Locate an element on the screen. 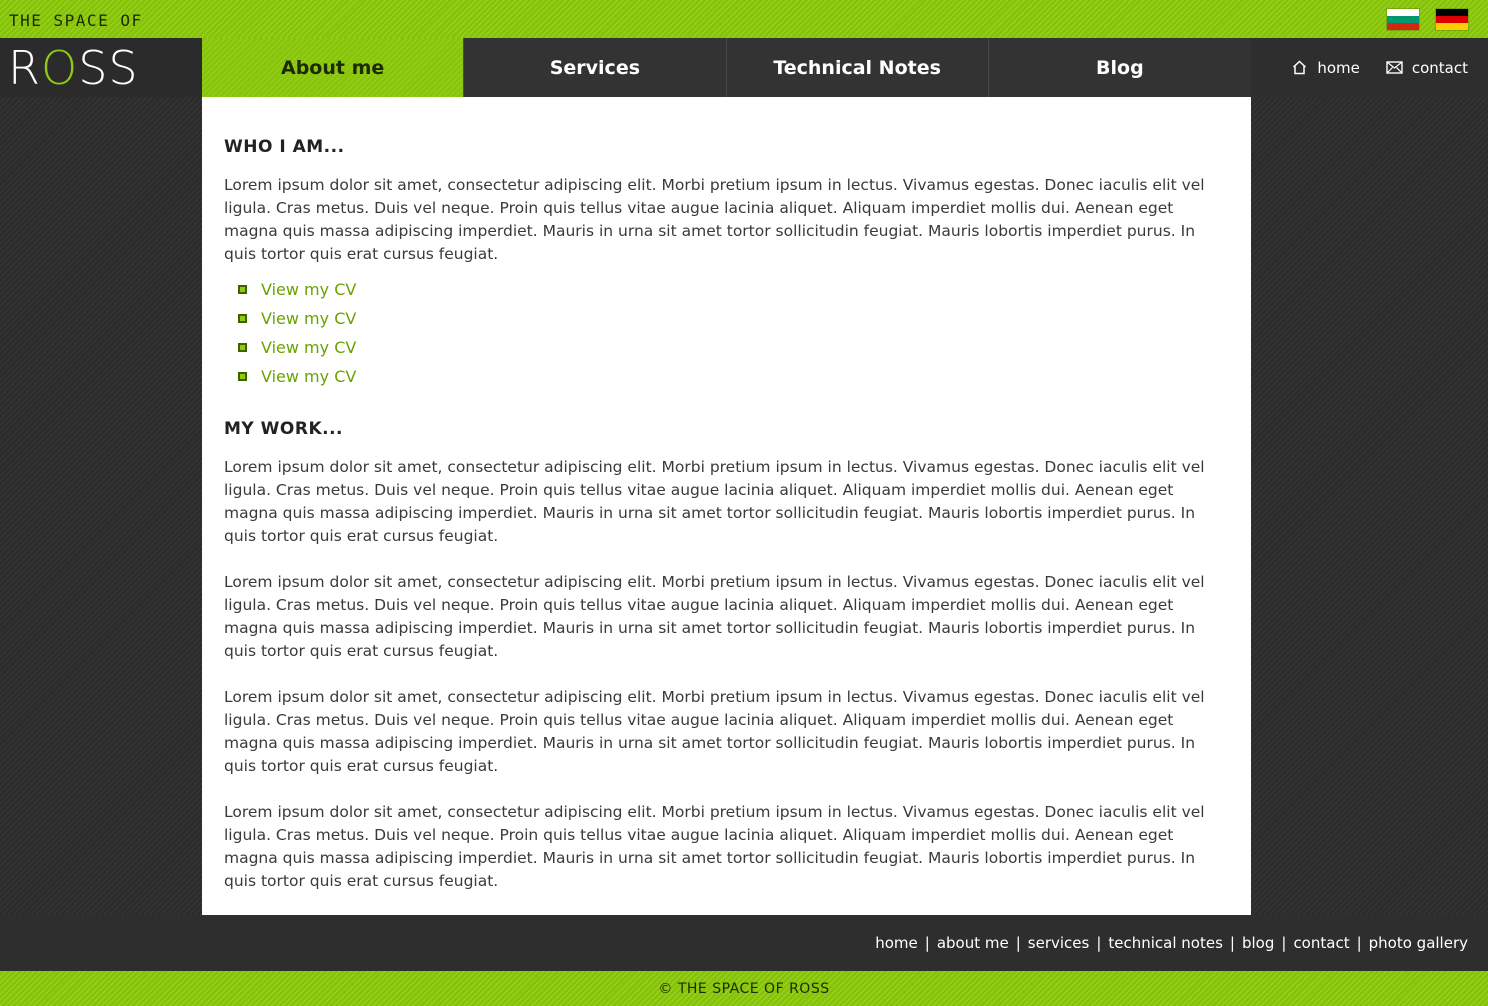  home-link: home is located at coordinates (1325, 68).